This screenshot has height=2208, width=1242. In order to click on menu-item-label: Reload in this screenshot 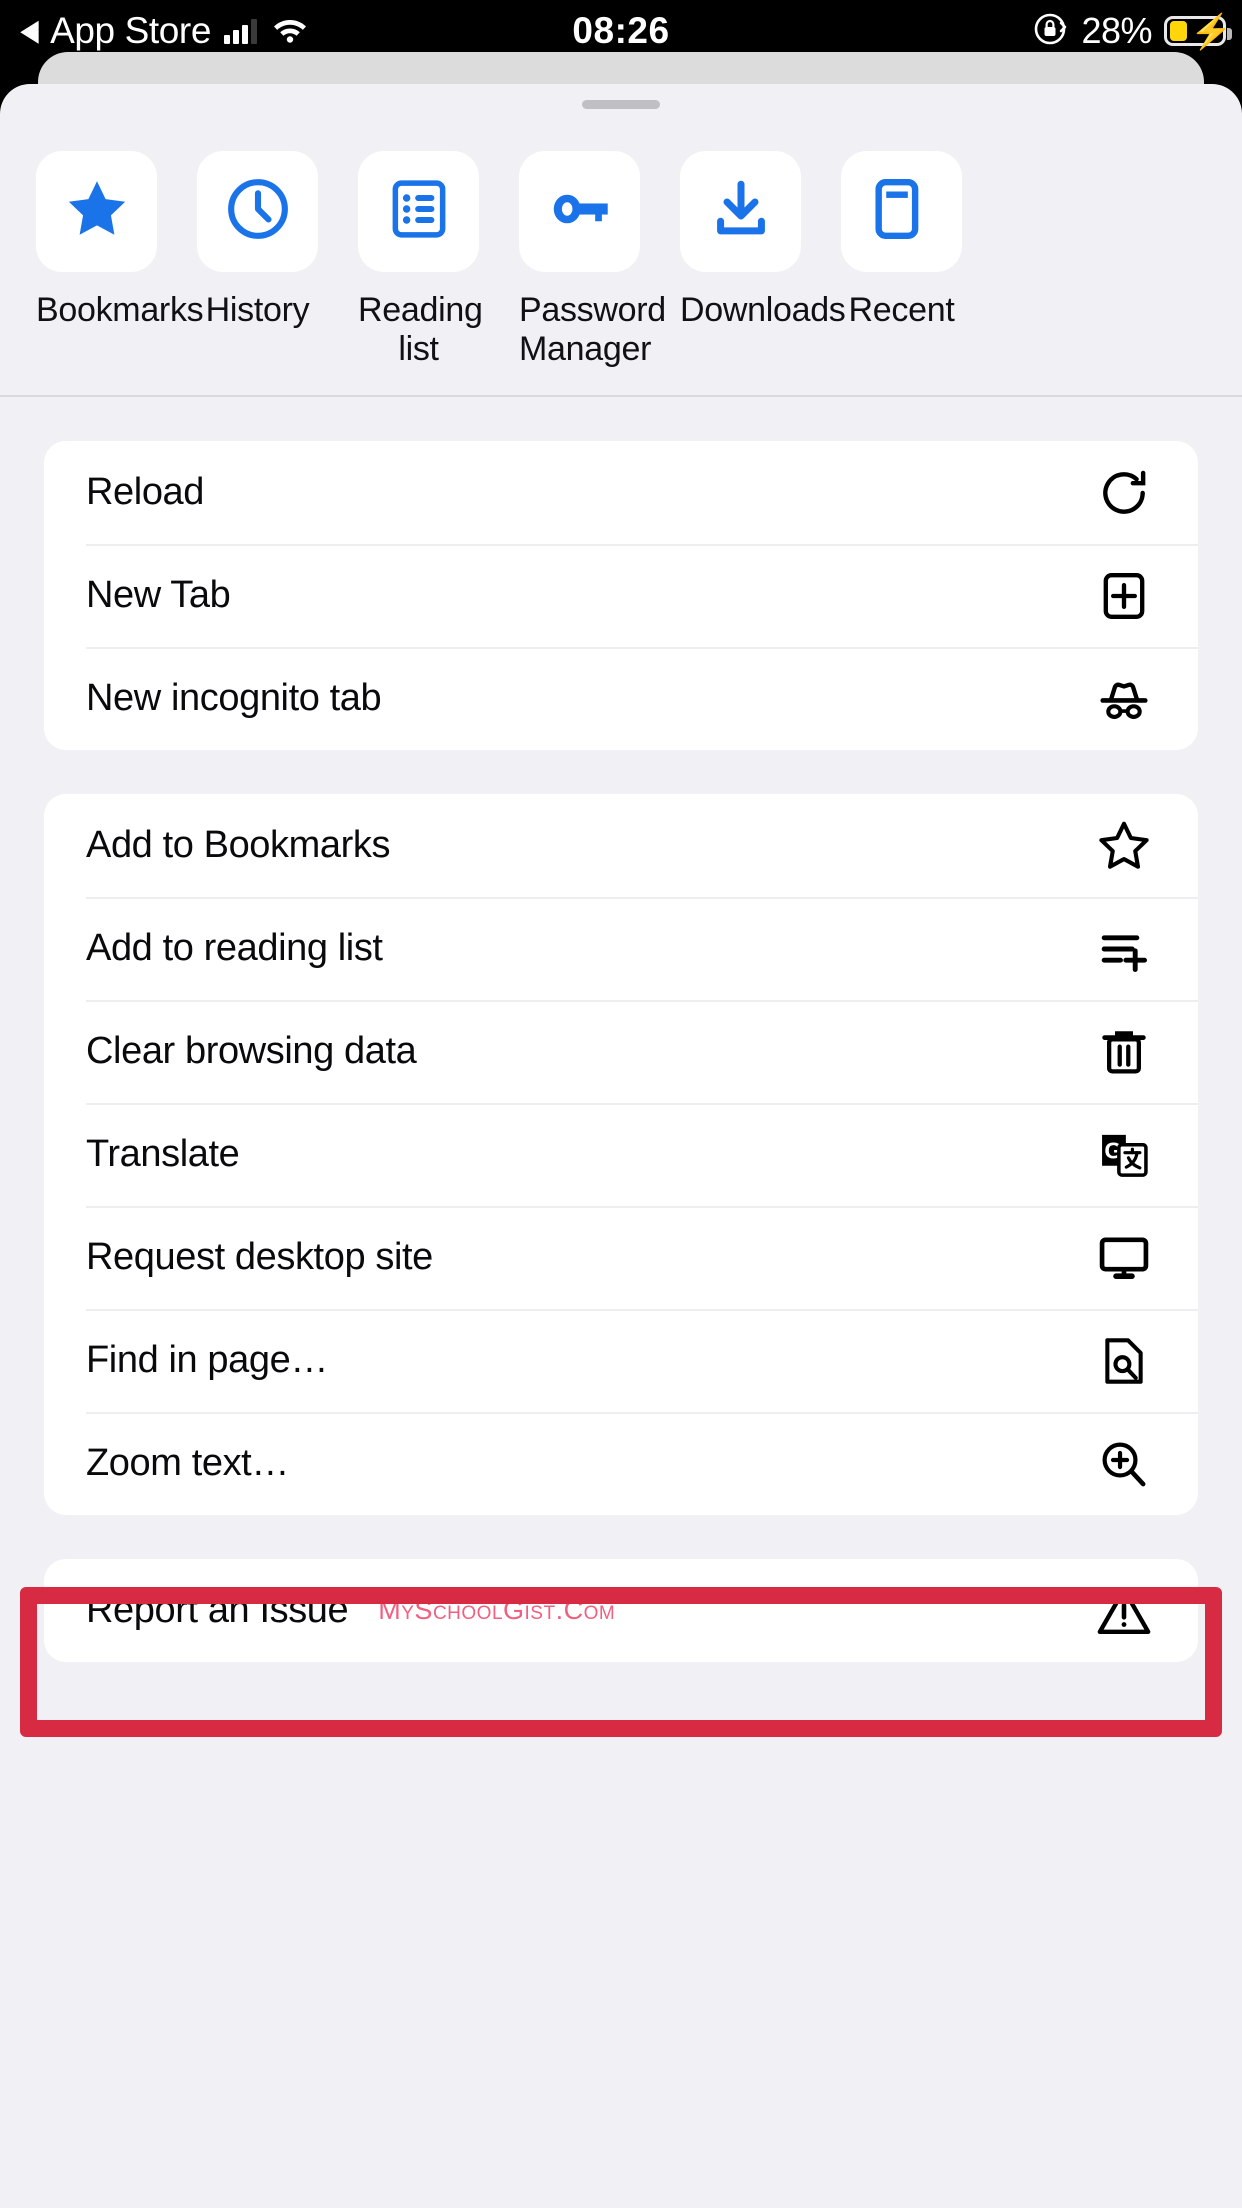, I will do `click(145, 492)`.